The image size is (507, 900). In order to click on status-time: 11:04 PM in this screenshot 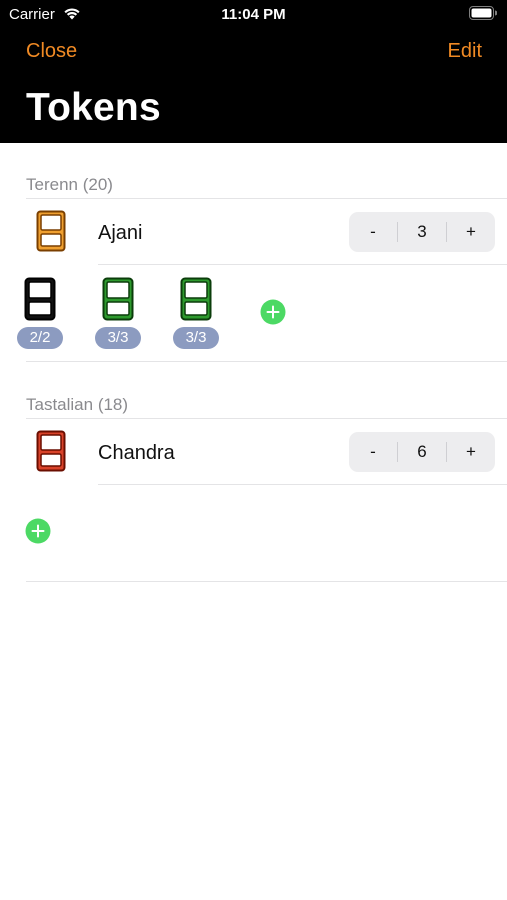, I will do `click(253, 14)`.